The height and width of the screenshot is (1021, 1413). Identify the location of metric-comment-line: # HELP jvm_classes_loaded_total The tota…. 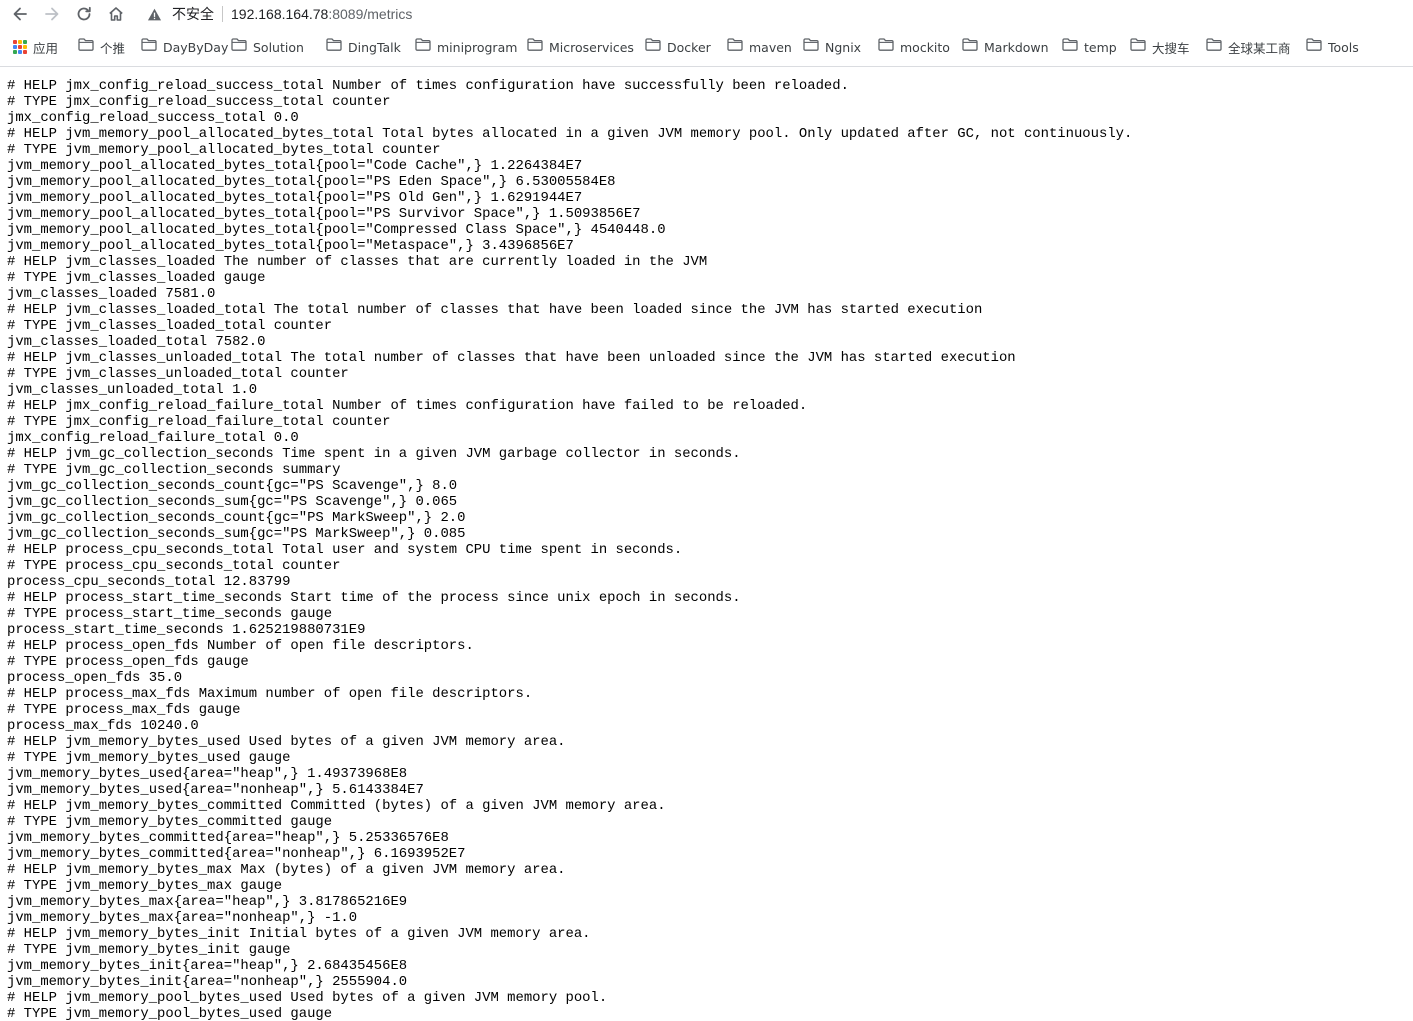
(495, 310).